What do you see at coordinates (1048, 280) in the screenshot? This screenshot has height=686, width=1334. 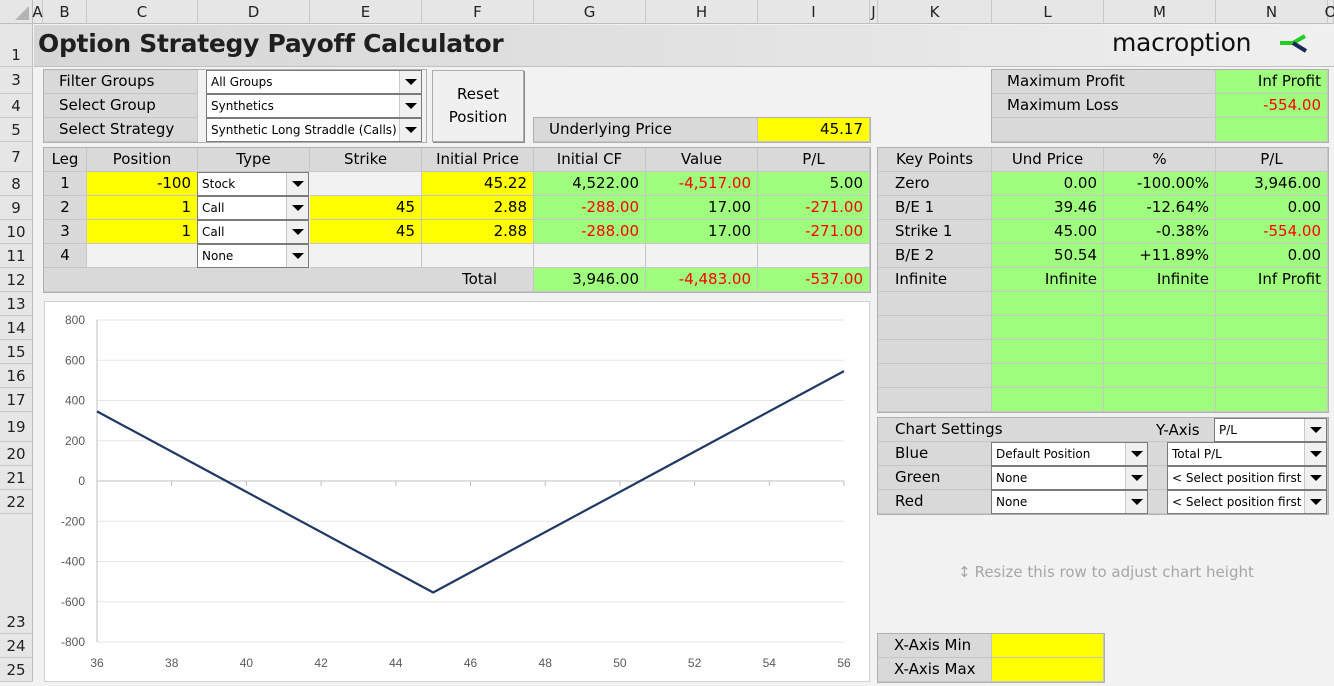 I see `key-point-und-price: Infinite` at bounding box center [1048, 280].